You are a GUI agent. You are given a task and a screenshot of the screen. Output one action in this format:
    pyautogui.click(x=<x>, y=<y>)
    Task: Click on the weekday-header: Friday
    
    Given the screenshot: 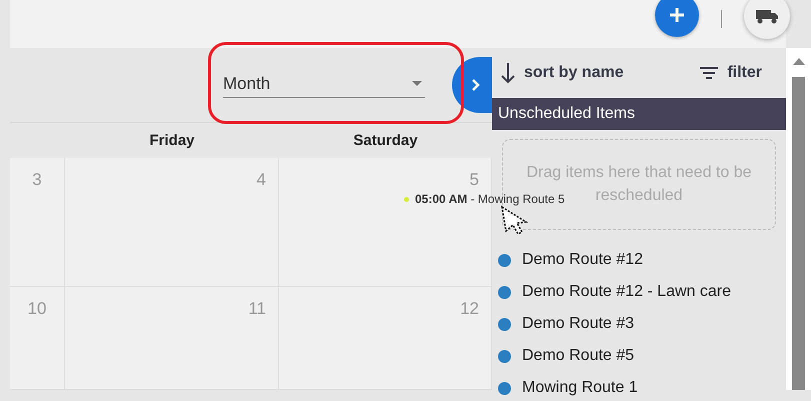 What is the action you would take?
    pyautogui.click(x=171, y=140)
    